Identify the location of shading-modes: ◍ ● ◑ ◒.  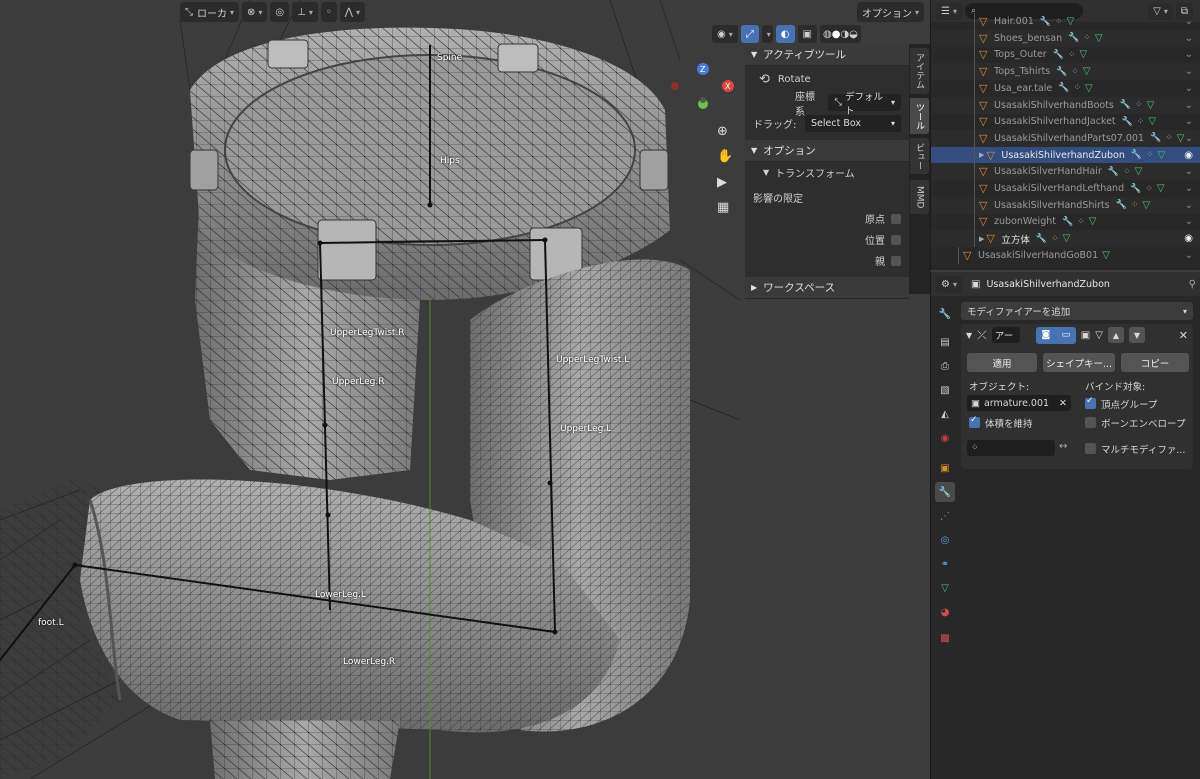
(840, 34).